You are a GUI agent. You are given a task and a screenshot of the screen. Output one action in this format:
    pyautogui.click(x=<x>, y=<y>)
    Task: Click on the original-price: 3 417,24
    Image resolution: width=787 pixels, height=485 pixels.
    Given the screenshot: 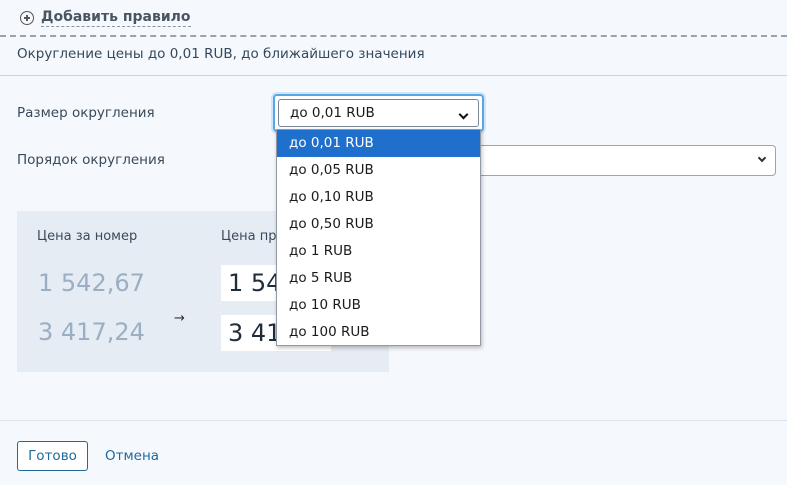 What is the action you would take?
    pyautogui.click(x=91, y=332)
    